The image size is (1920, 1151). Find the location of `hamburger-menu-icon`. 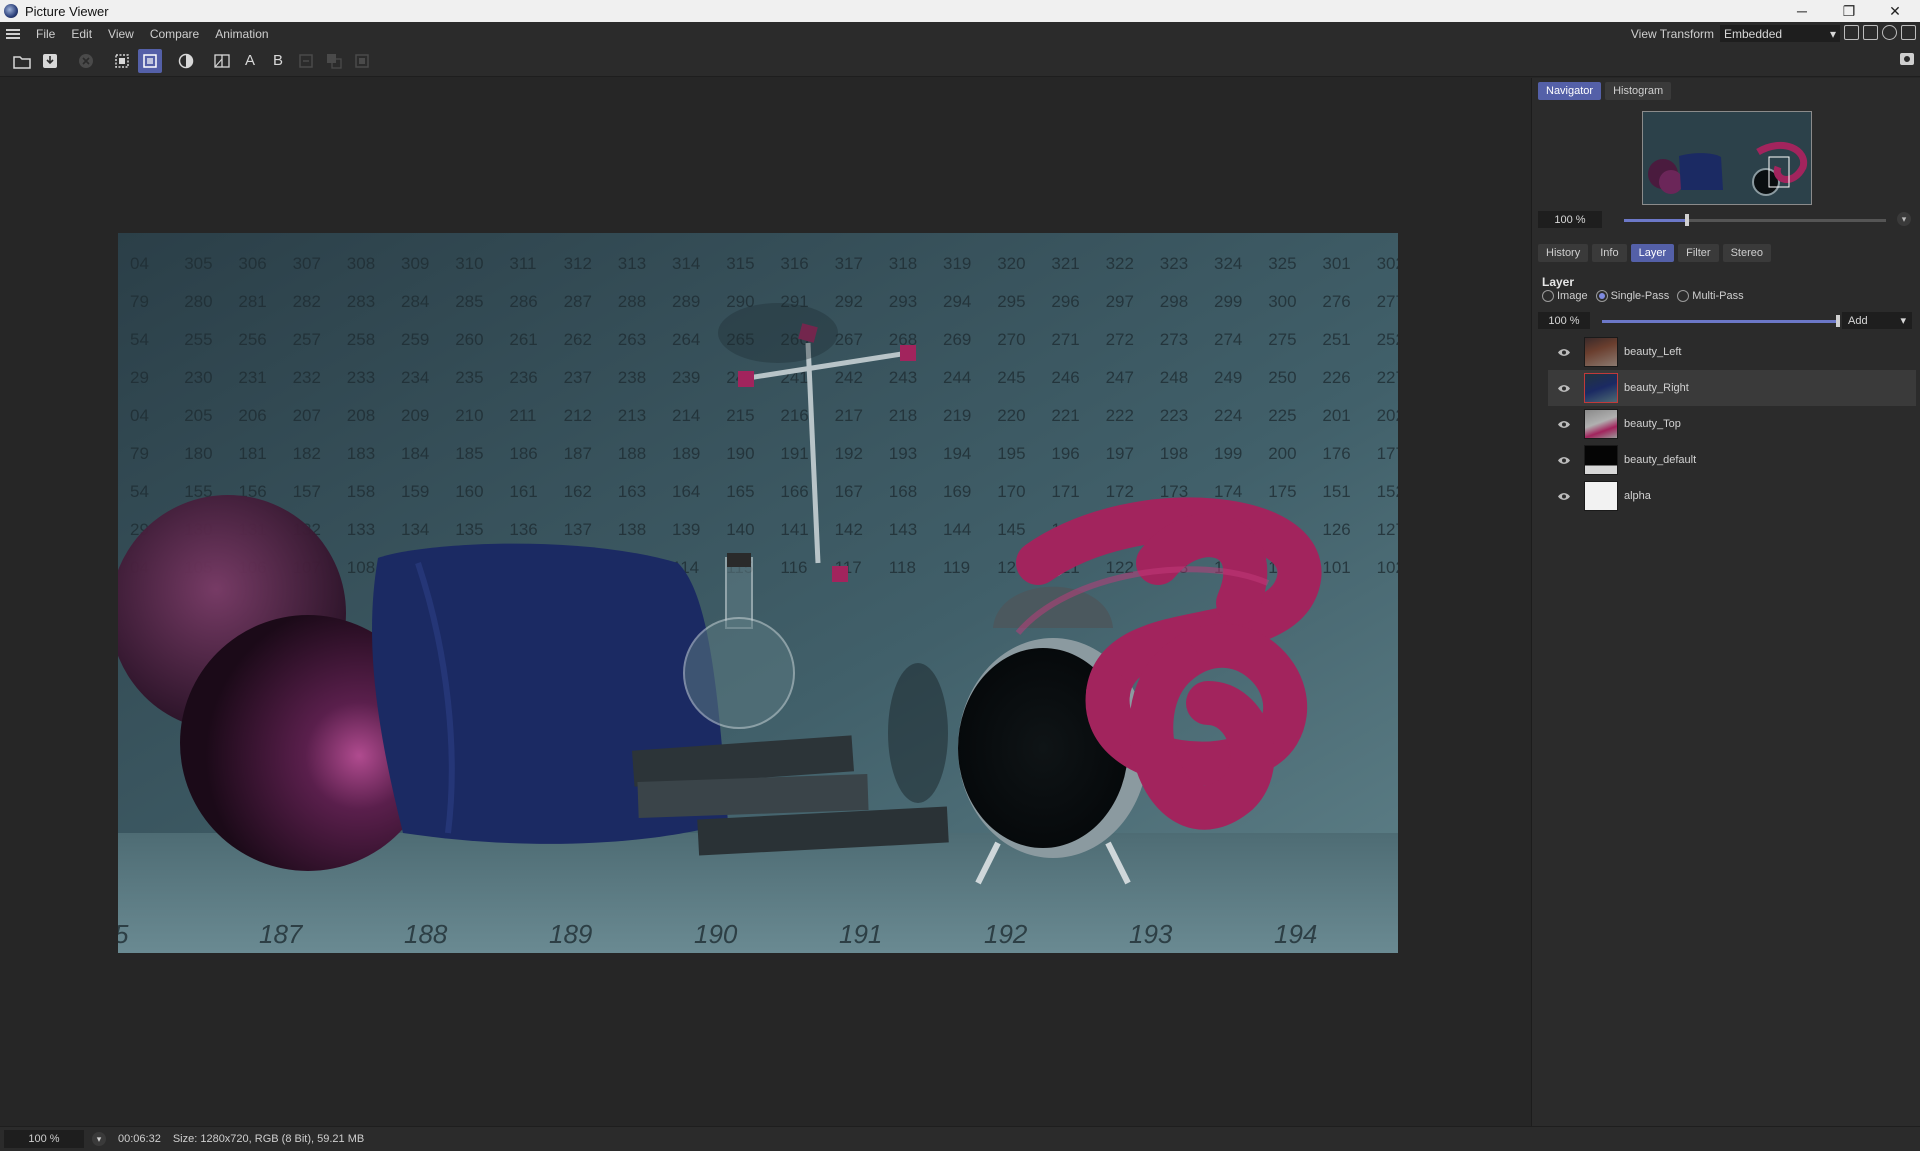

hamburger-menu-icon is located at coordinates (13, 33).